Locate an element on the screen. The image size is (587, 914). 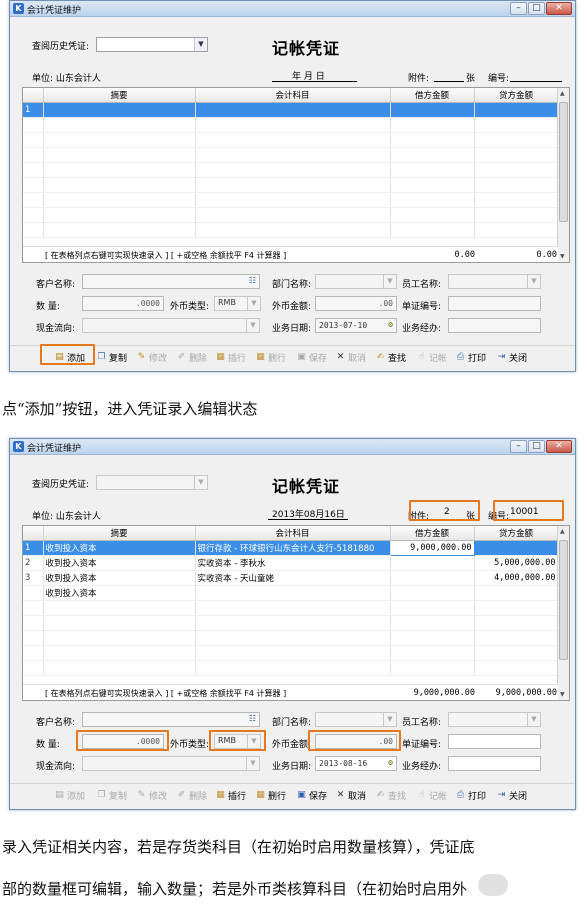
column-header-debit: 借方金额 is located at coordinates (432, 533).